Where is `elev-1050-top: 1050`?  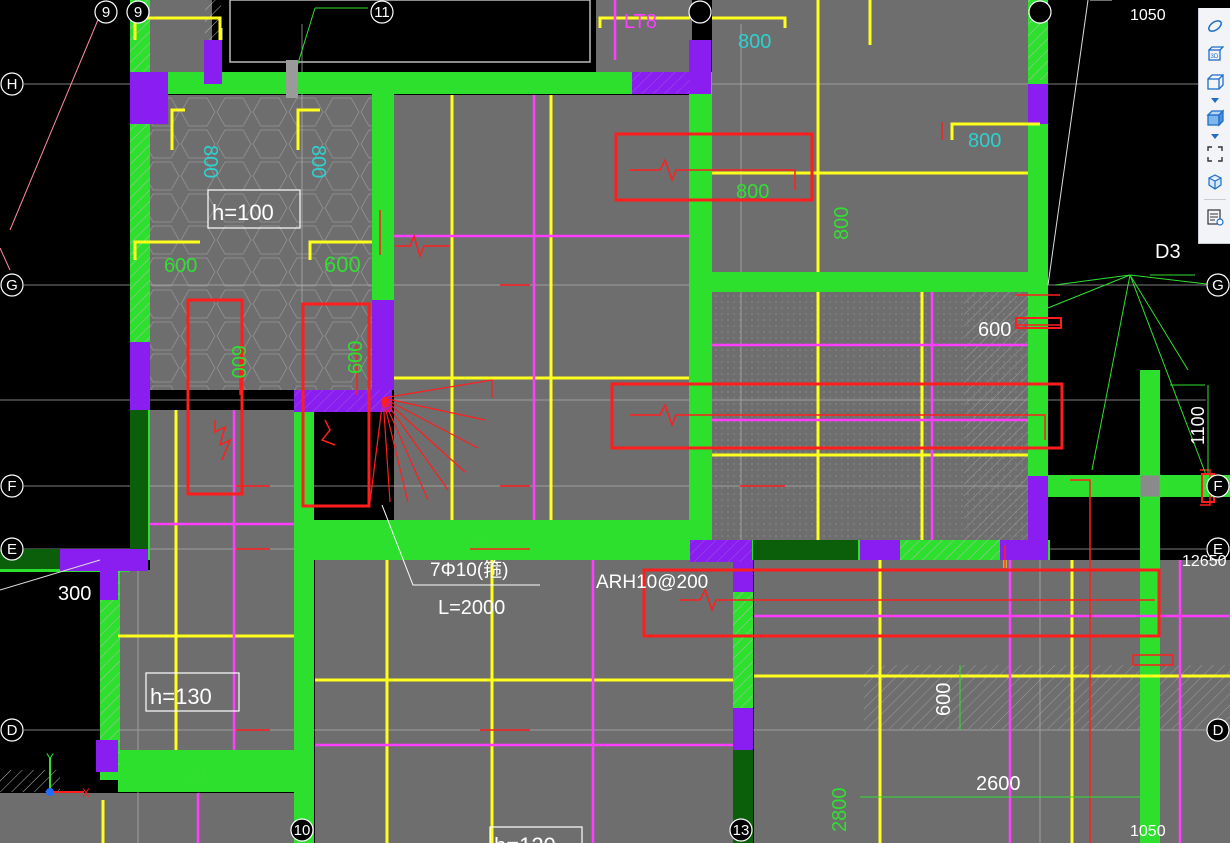 elev-1050-top: 1050 is located at coordinates (1148, 15).